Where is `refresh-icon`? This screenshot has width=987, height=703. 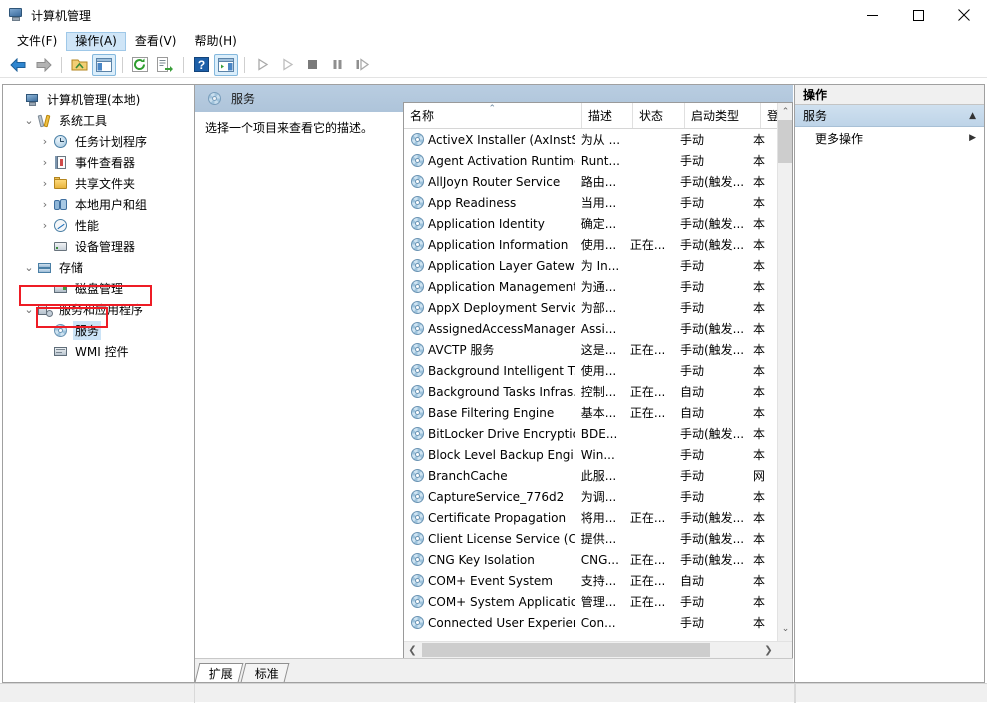
refresh-icon is located at coordinates (140, 65).